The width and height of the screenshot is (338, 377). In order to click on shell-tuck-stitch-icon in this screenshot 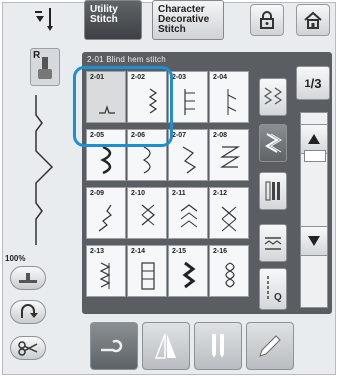, I will do `click(232, 102)`.